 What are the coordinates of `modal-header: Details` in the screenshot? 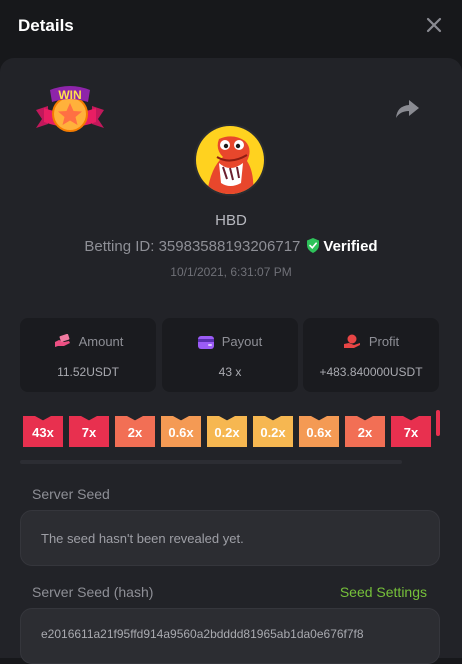 It's located at (231, 26).